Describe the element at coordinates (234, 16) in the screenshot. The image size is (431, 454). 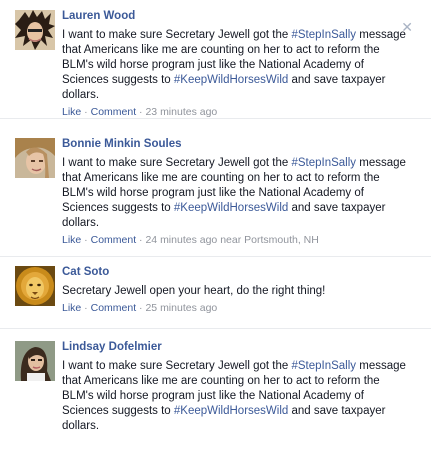
I see `commenter-name: Lauren Wood` at that location.